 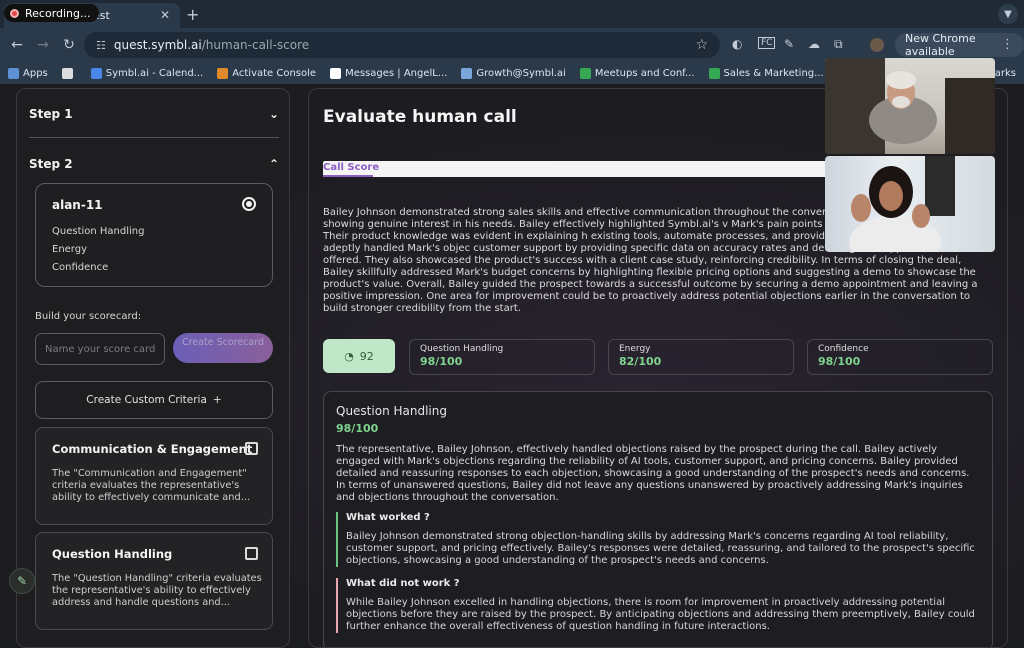 What do you see at coordinates (154, 114) in the screenshot?
I see `step-1-header: Step 1 ⌄` at bounding box center [154, 114].